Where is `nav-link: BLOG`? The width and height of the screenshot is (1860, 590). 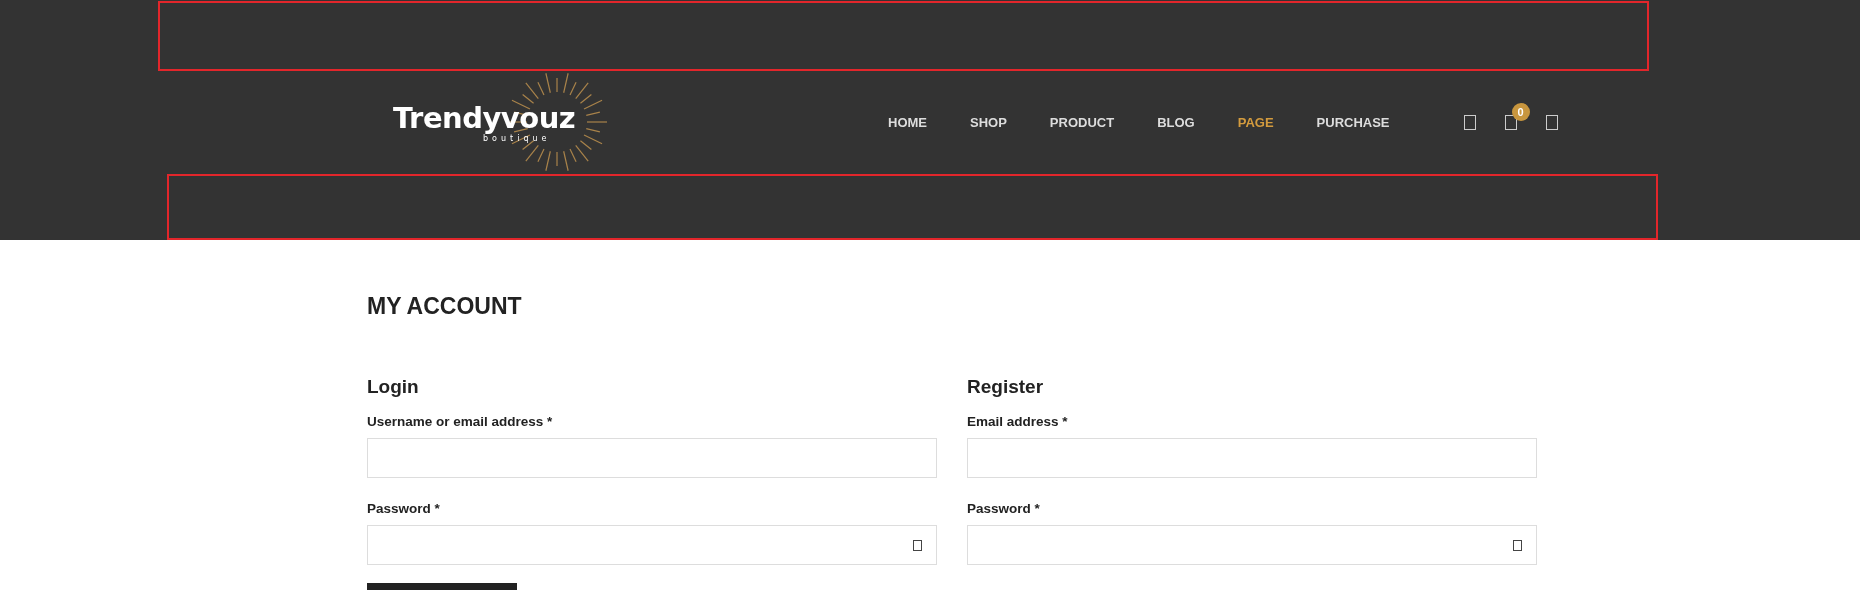 nav-link: BLOG is located at coordinates (1176, 122).